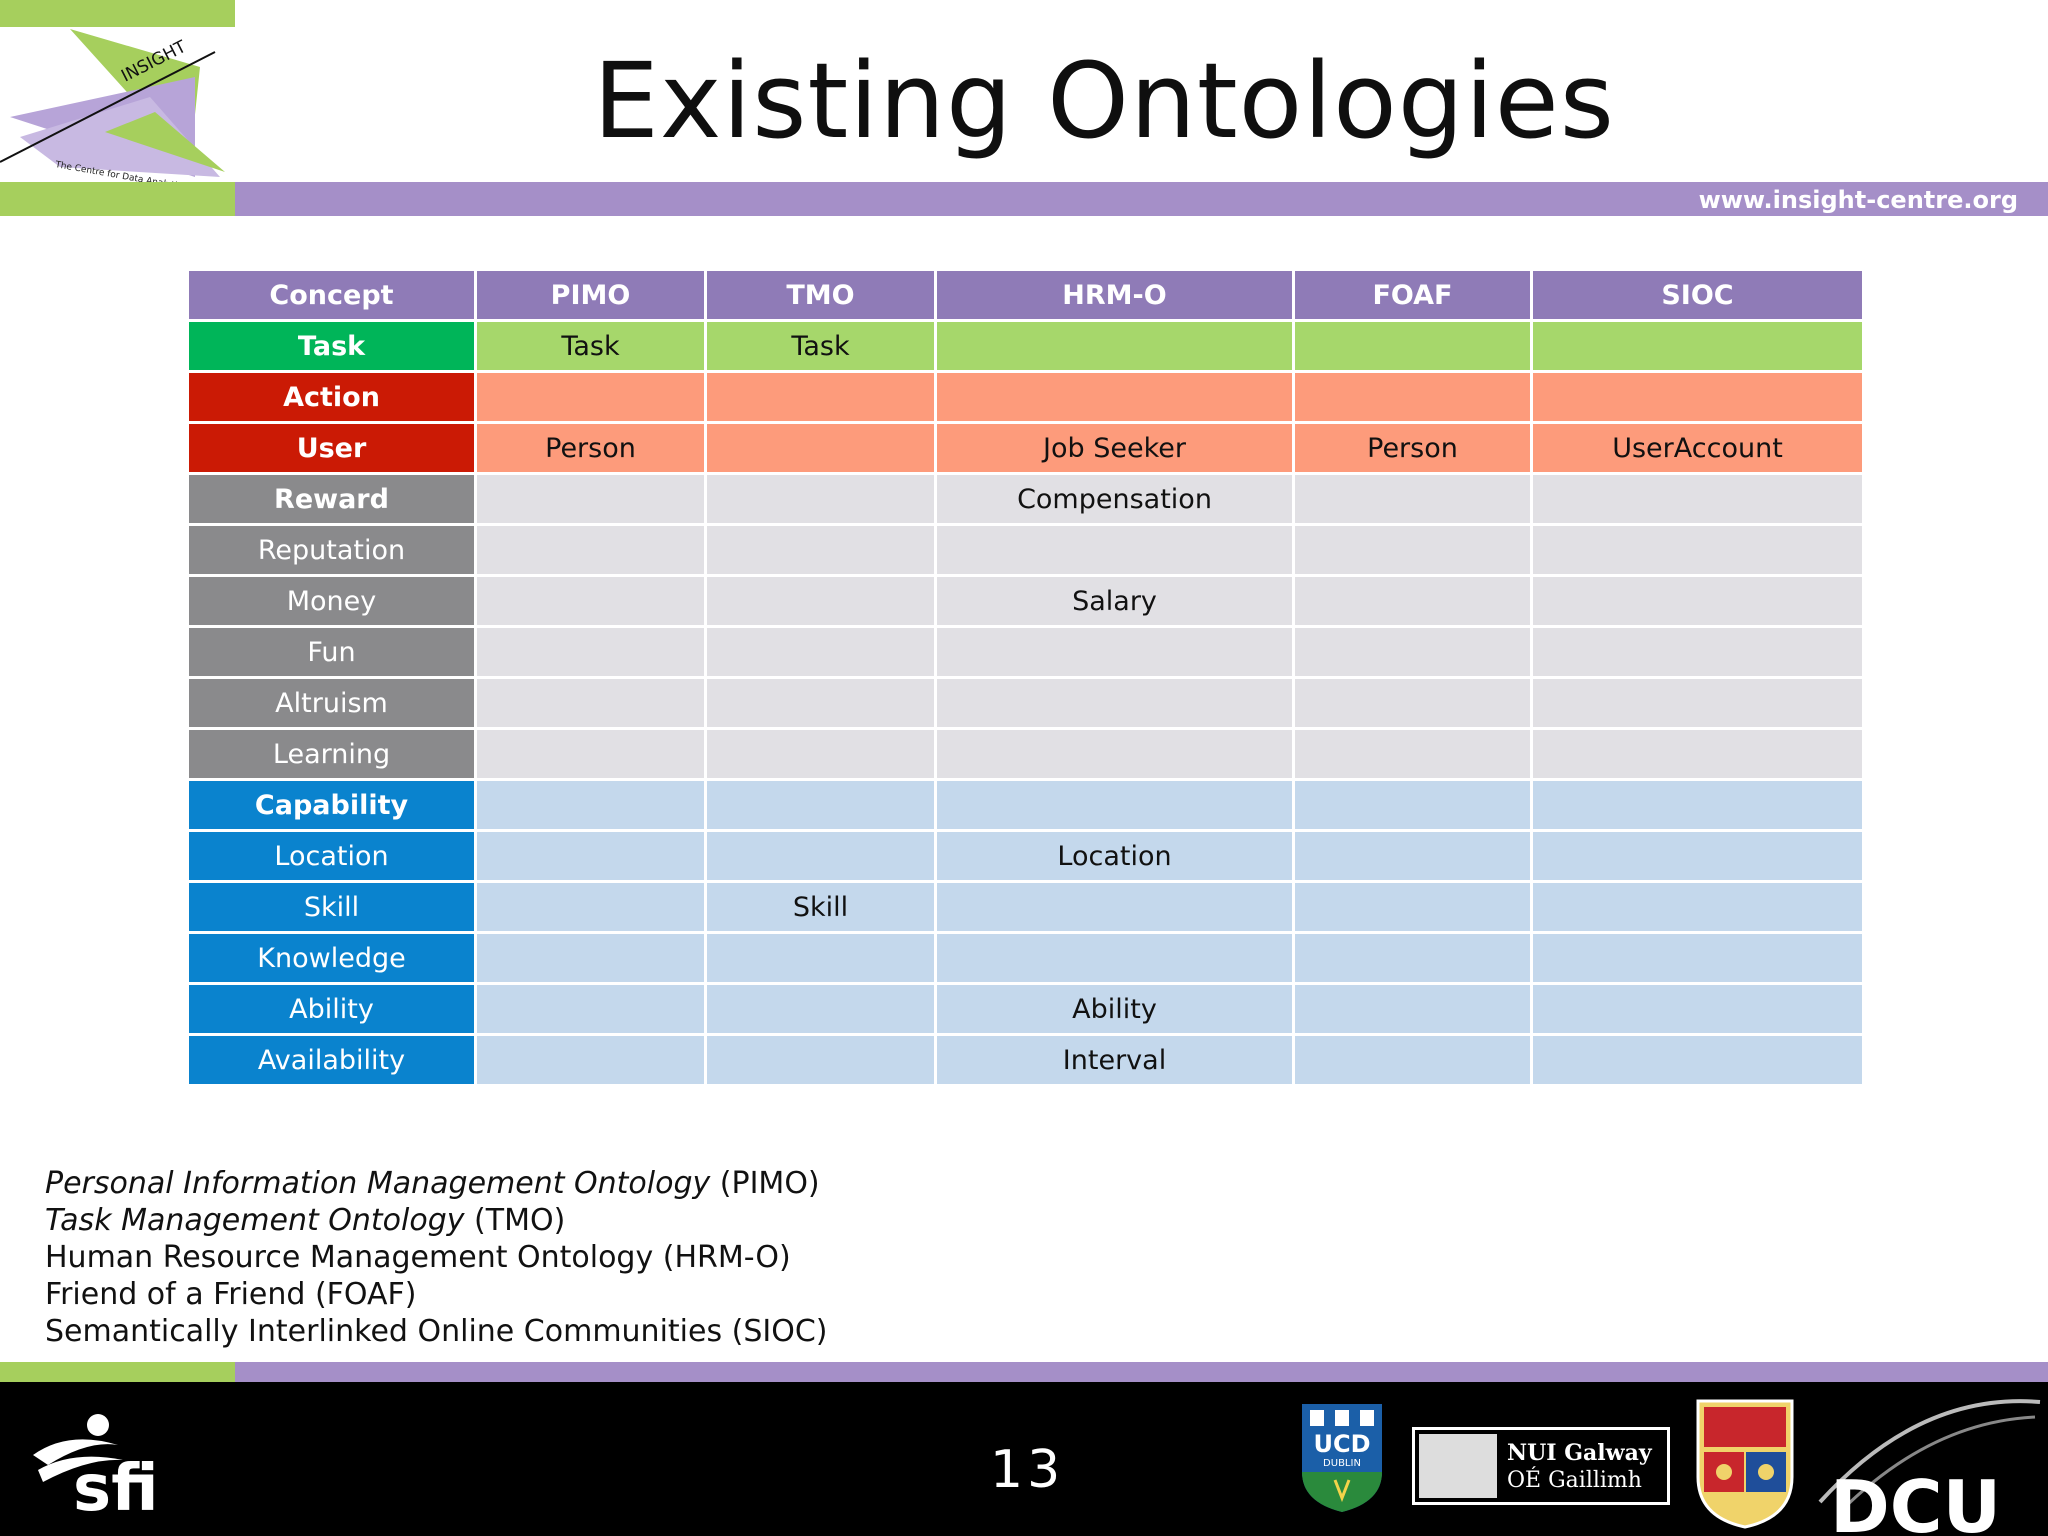 The image size is (2048, 1536). Describe the element at coordinates (775, 1331) in the screenshot. I see `legend-abbr: (SIOC)` at that location.